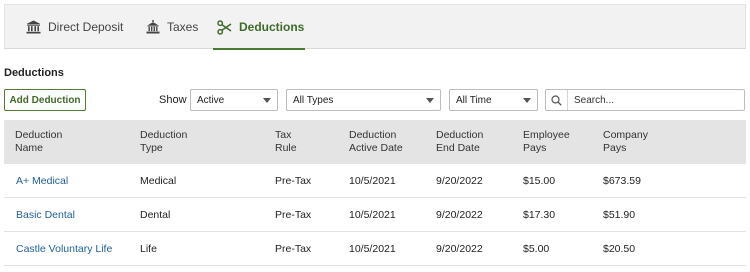  Describe the element at coordinates (493, 100) in the screenshot. I see `time-filter-select: All Time` at that location.